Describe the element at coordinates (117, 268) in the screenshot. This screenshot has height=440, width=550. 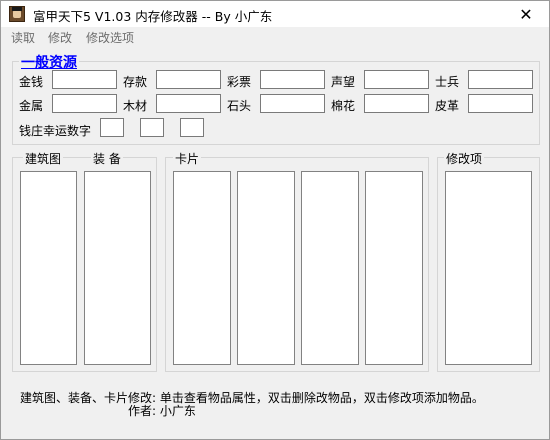
I see `equipment-list` at that location.